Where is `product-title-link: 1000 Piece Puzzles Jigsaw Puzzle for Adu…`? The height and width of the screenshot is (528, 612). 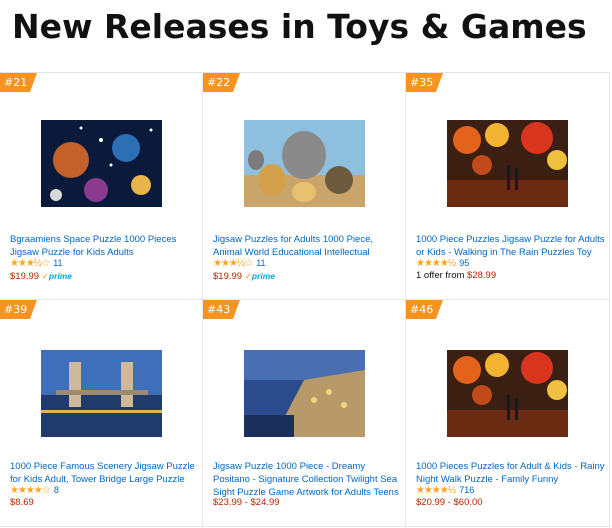
product-title-link: 1000 Piece Puzzles Jigsaw Puzzle for Adu… is located at coordinates (511, 246).